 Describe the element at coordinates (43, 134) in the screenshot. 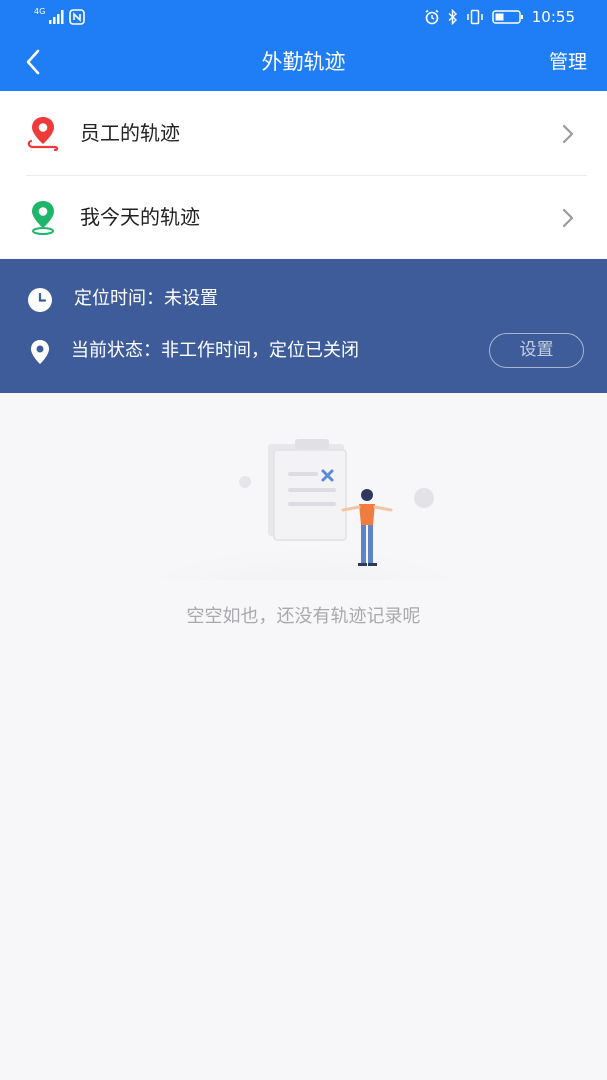

I see `route-pin-icon` at that location.